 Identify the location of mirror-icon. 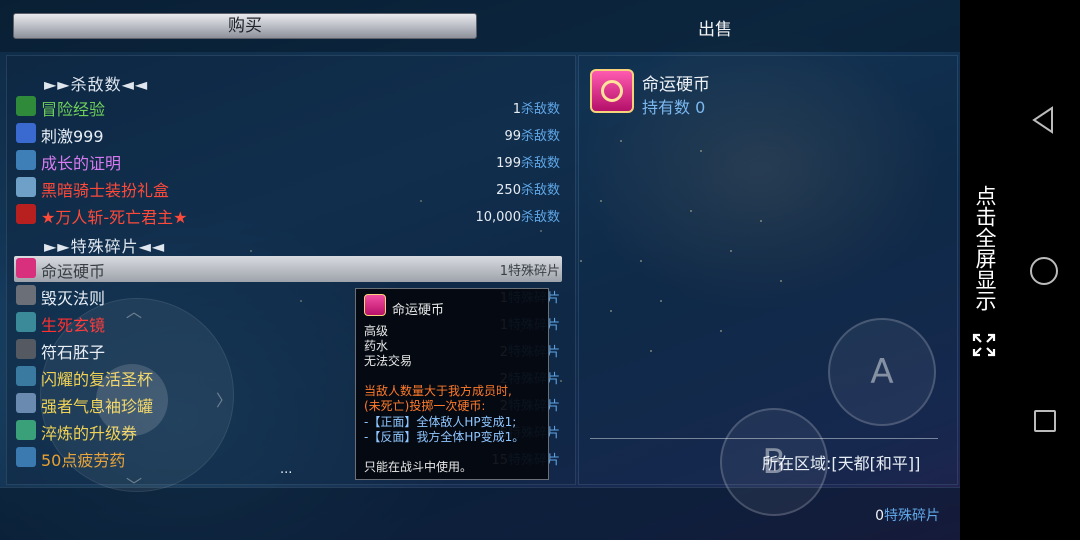
(26, 322).